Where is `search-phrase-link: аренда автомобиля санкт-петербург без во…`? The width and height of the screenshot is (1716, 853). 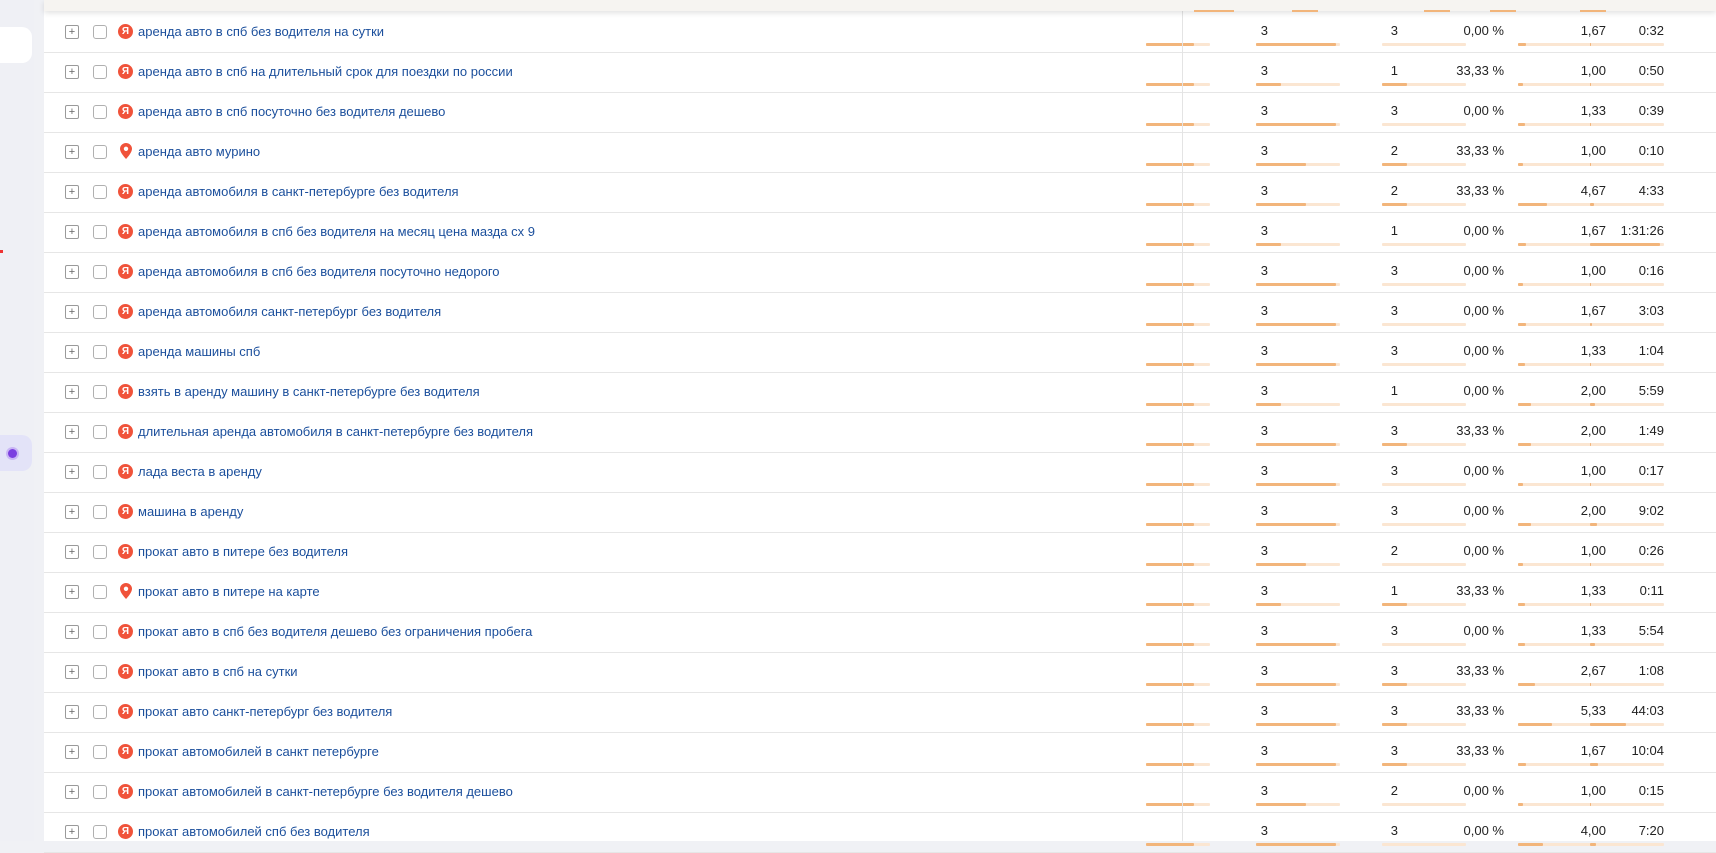
search-phrase-link: аренда автомобиля санкт-петербург без во… is located at coordinates (289, 311).